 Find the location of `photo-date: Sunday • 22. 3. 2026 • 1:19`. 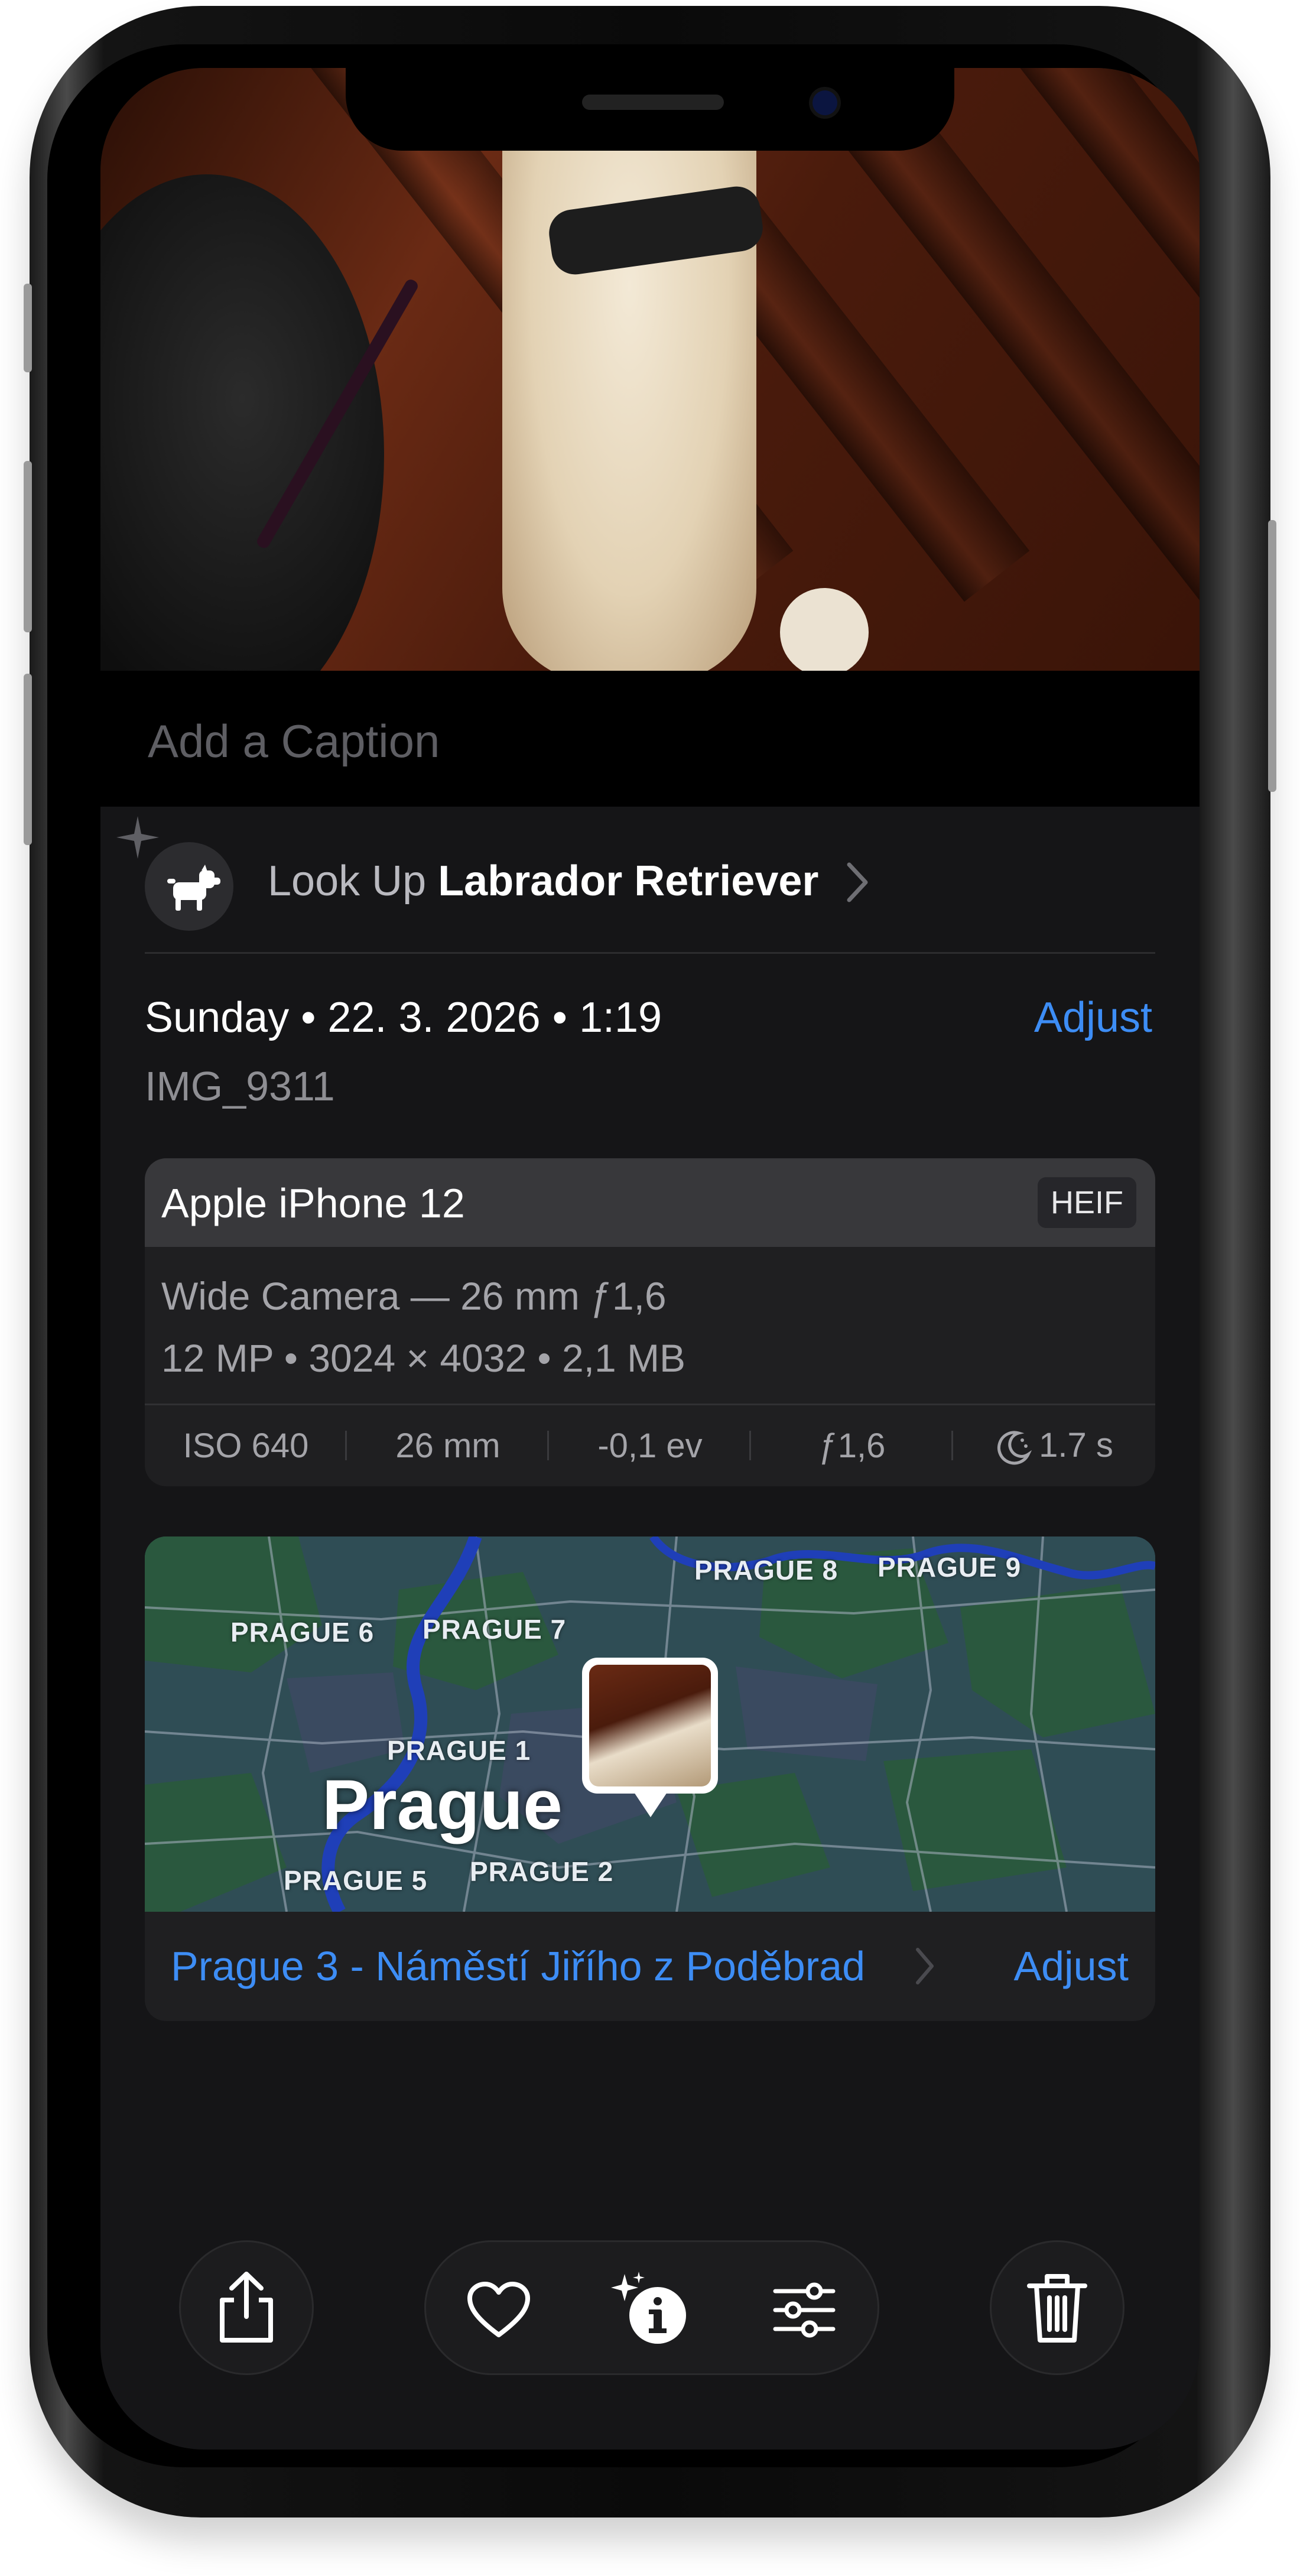

photo-date: Sunday • 22. 3. 2026 • 1:19 is located at coordinates (403, 1017).